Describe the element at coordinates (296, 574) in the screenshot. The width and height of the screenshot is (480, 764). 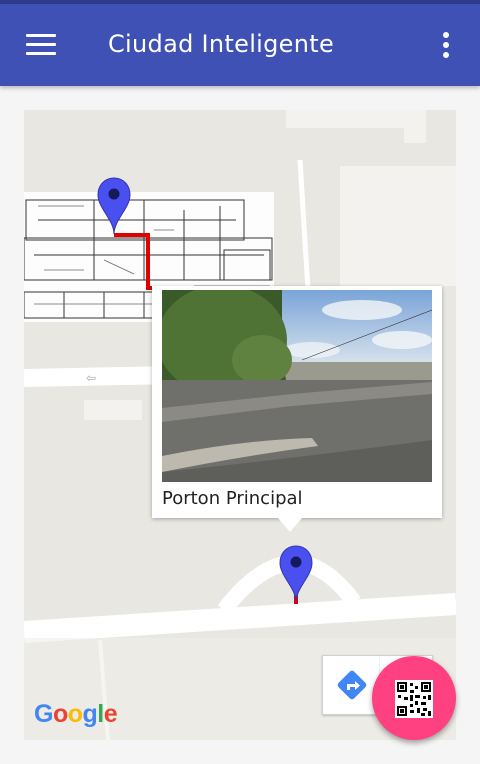
I see `origin-marker` at that location.